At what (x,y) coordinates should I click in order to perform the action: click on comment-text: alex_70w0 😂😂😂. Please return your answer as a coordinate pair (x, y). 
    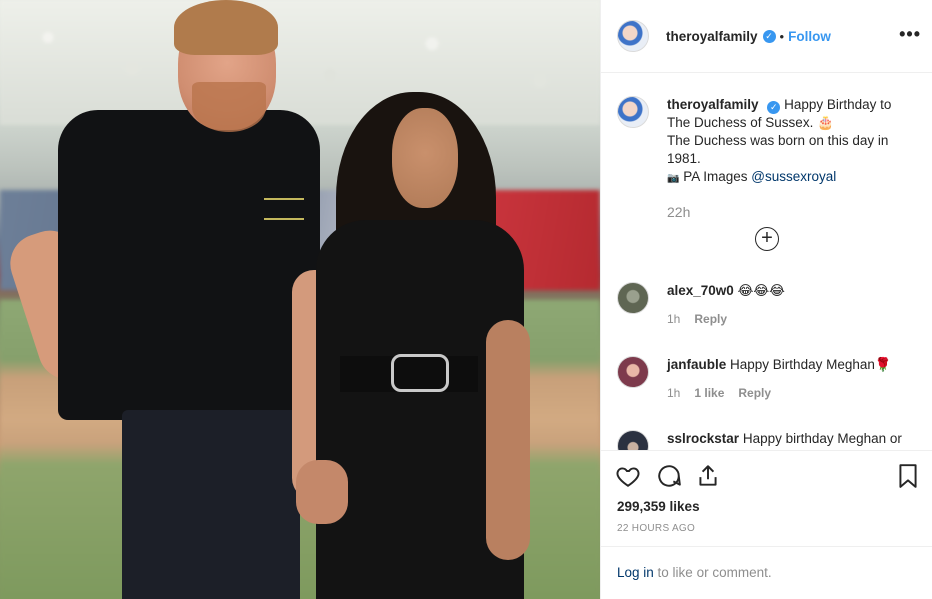
    Looking at the image, I should click on (726, 291).